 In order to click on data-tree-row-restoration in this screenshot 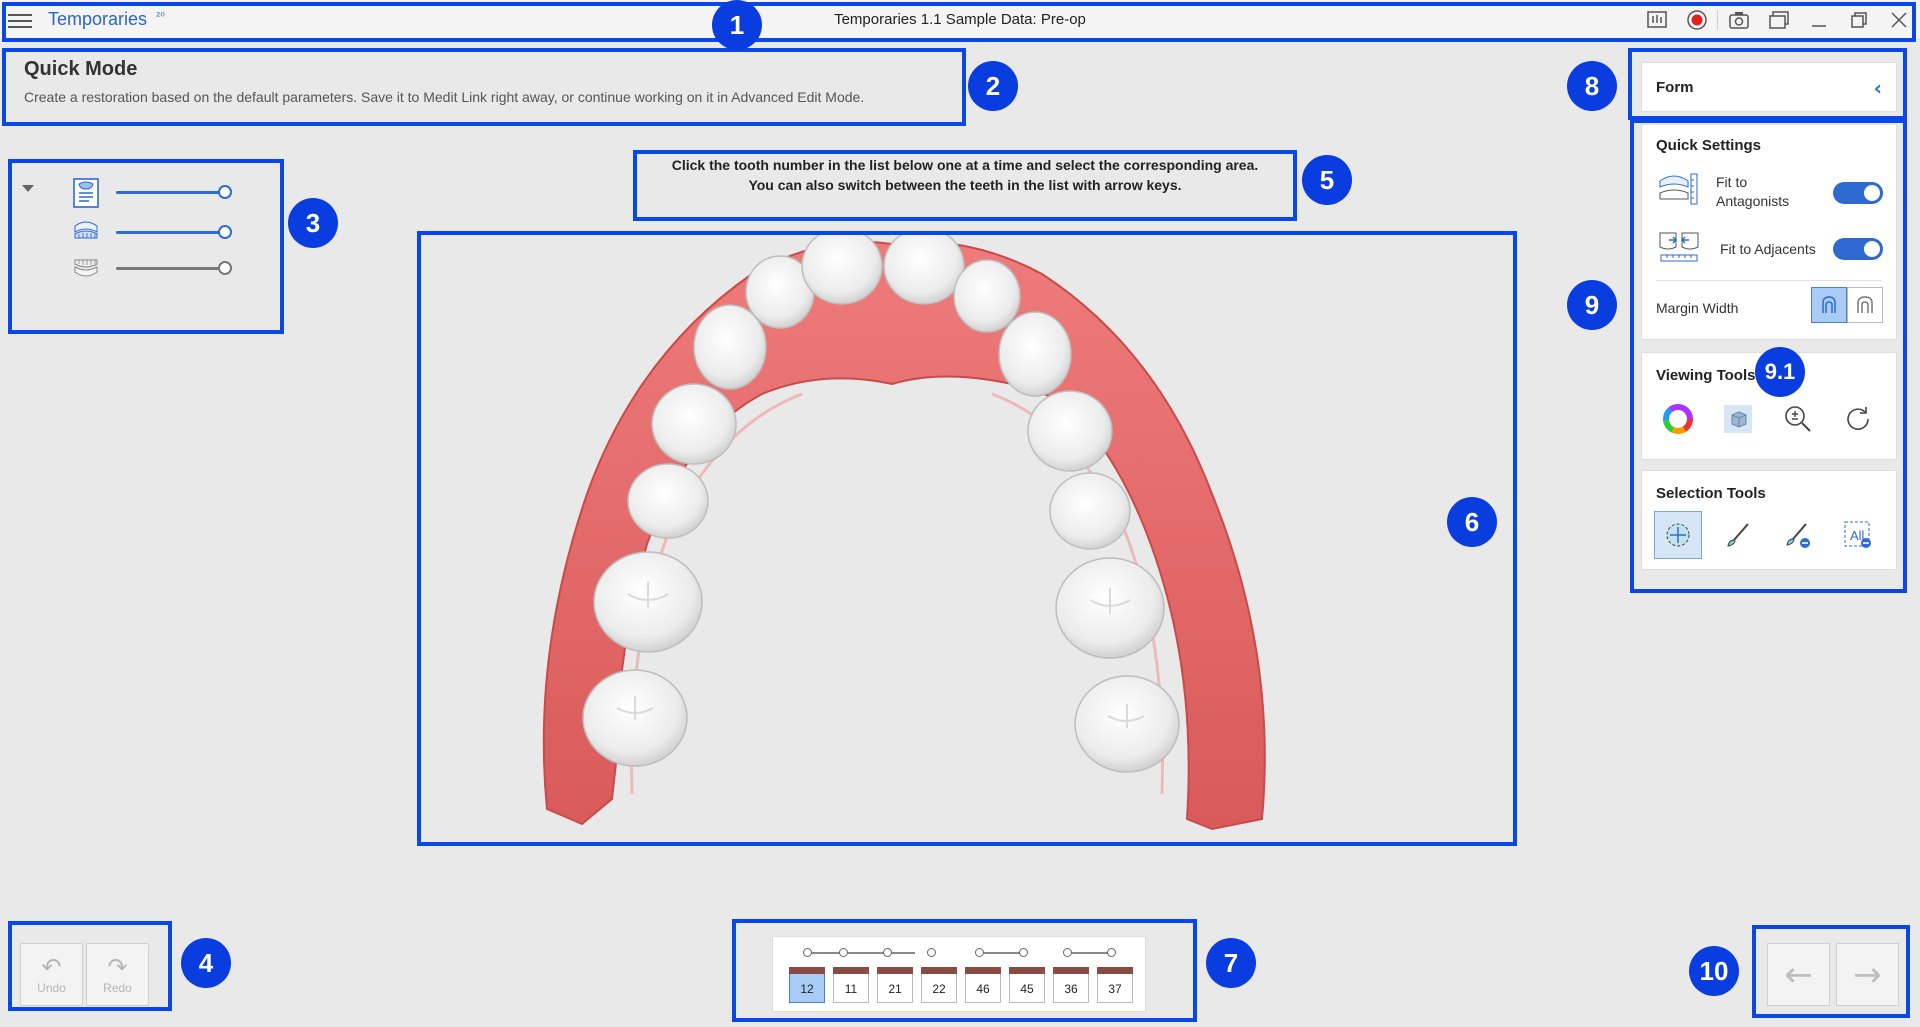, I will do `click(133, 192)`.